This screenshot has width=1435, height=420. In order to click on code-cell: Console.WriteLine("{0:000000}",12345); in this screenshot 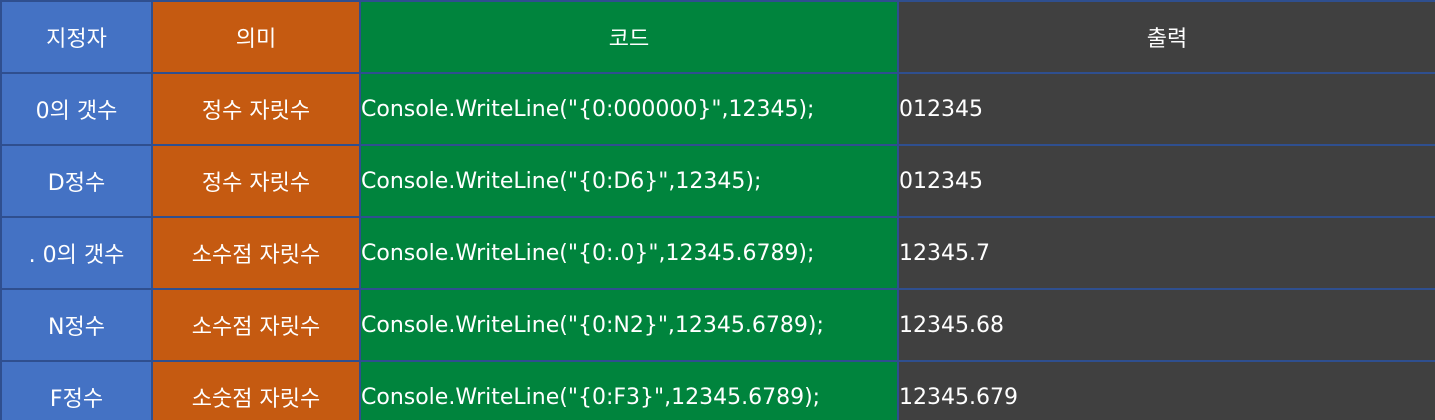, I will do `click(629, 109)`.